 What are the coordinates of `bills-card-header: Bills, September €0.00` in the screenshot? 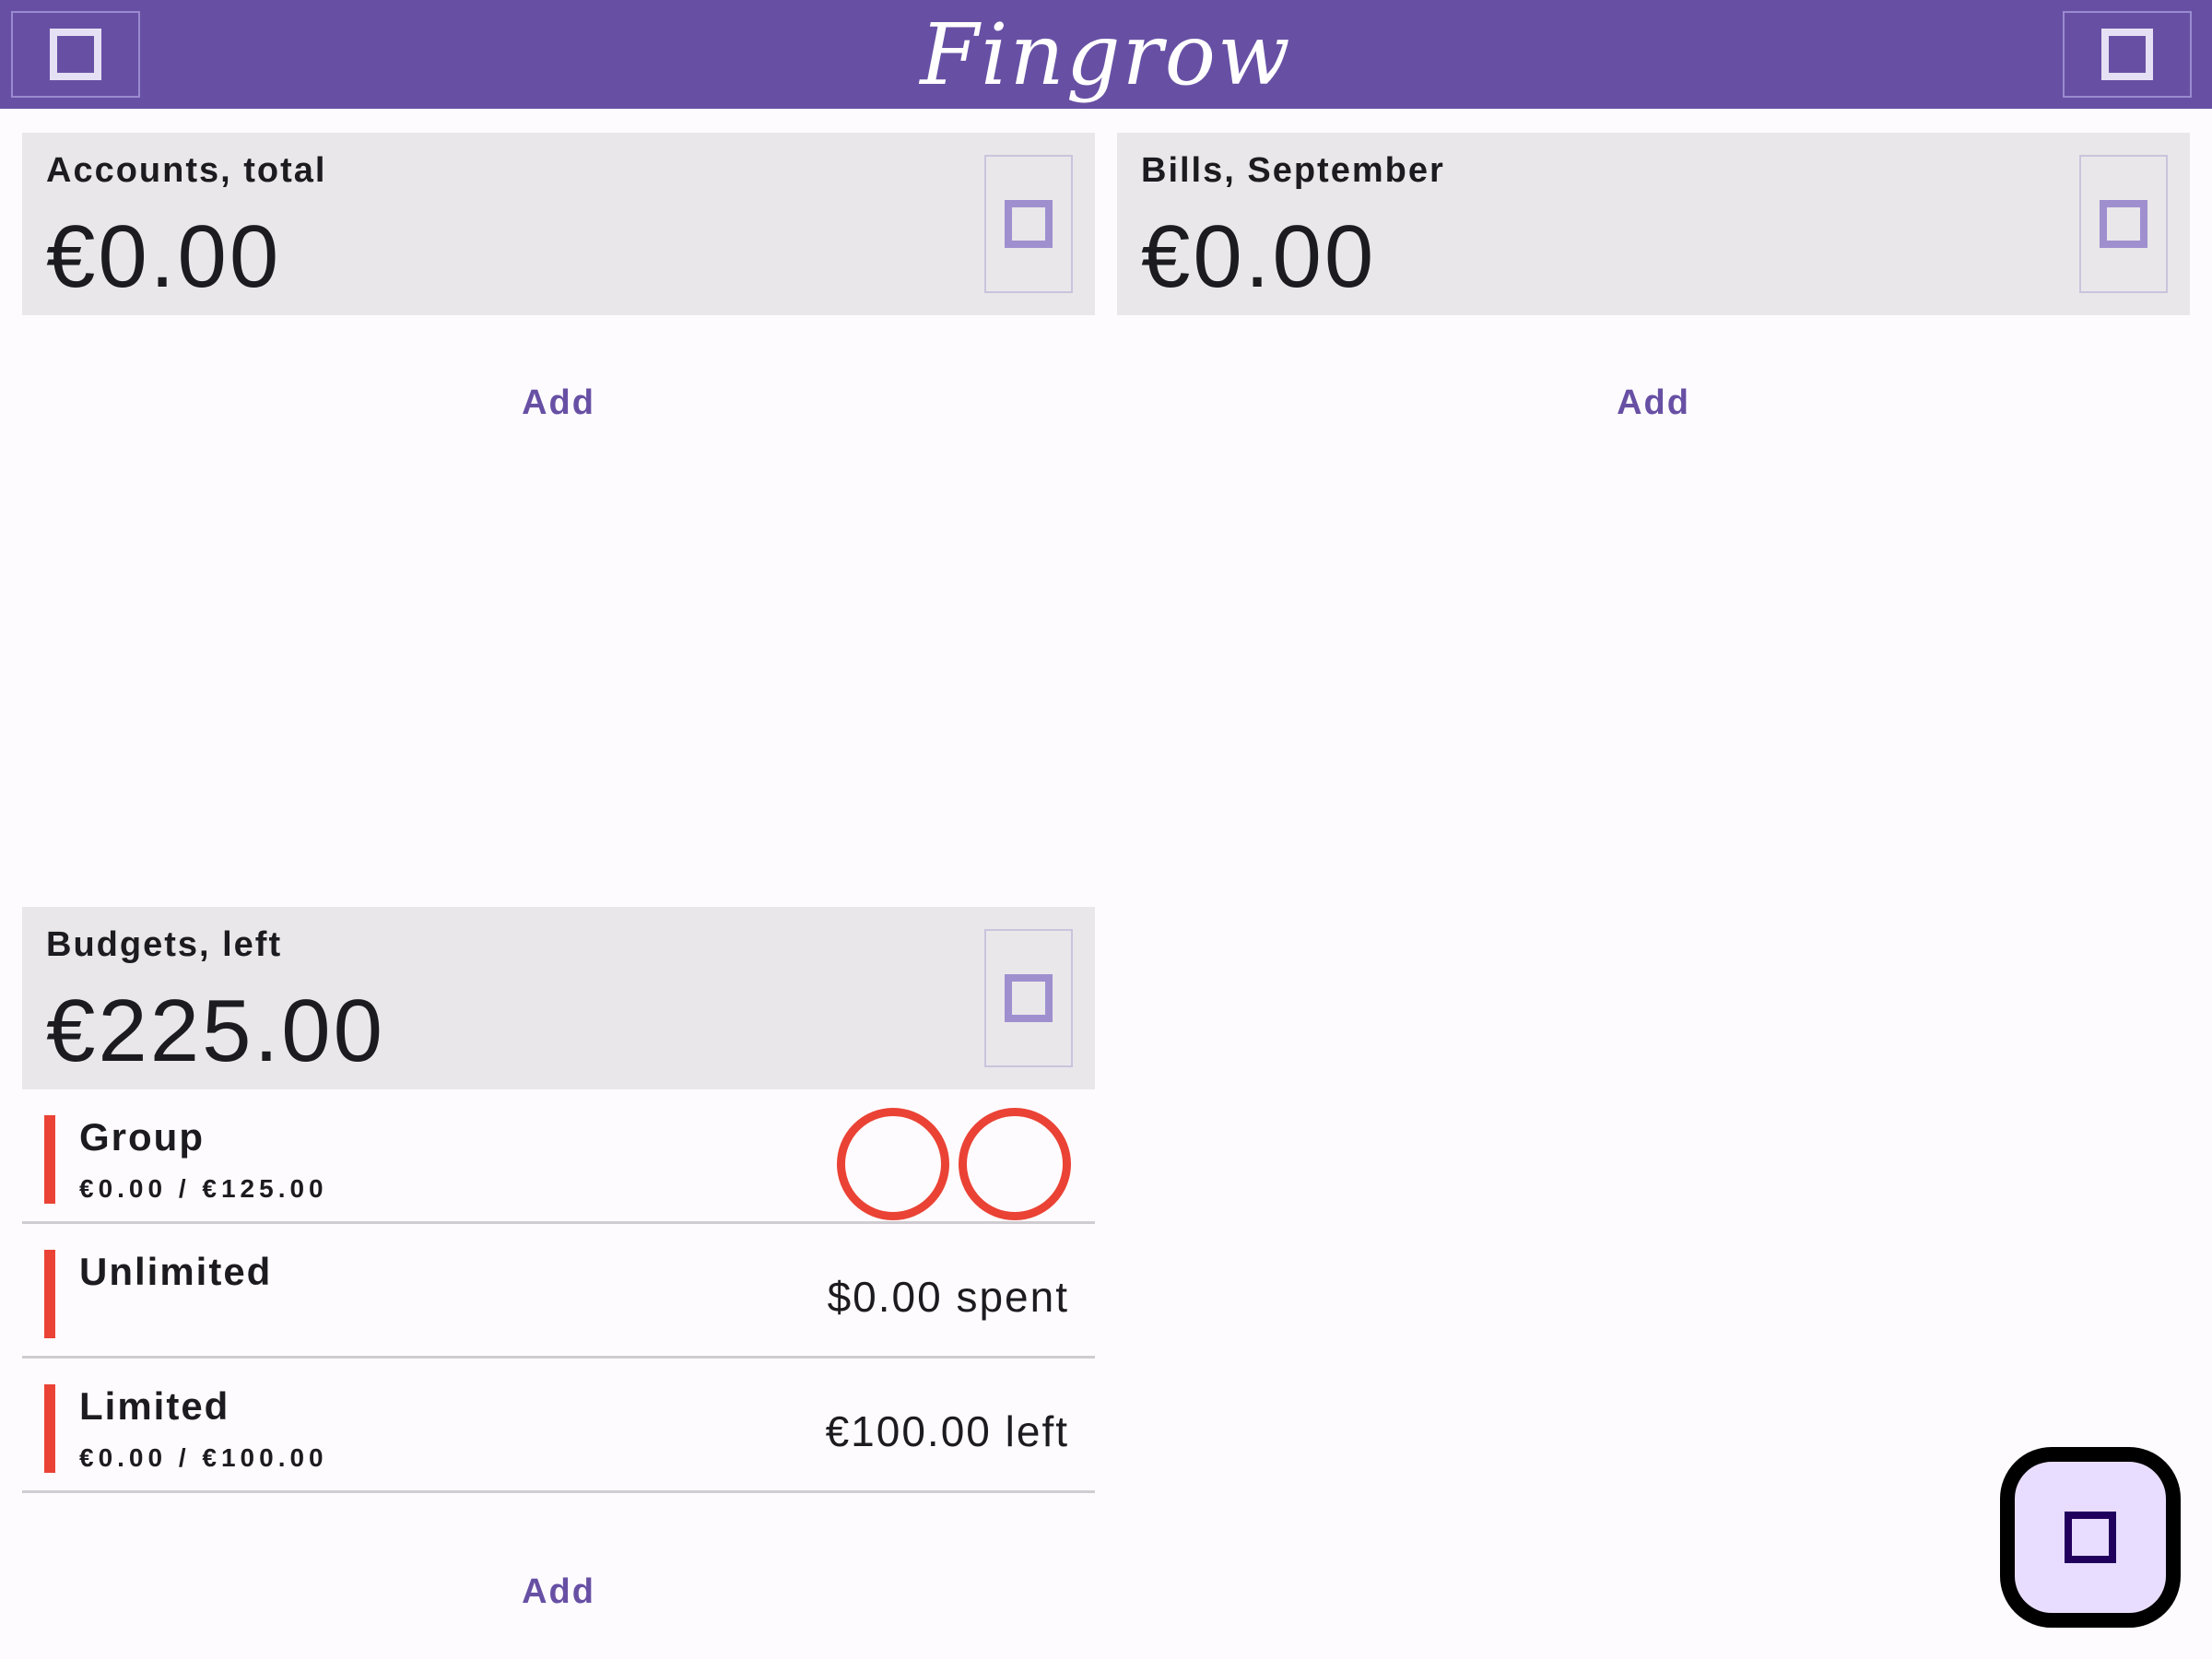 It's located at (1653, 224).